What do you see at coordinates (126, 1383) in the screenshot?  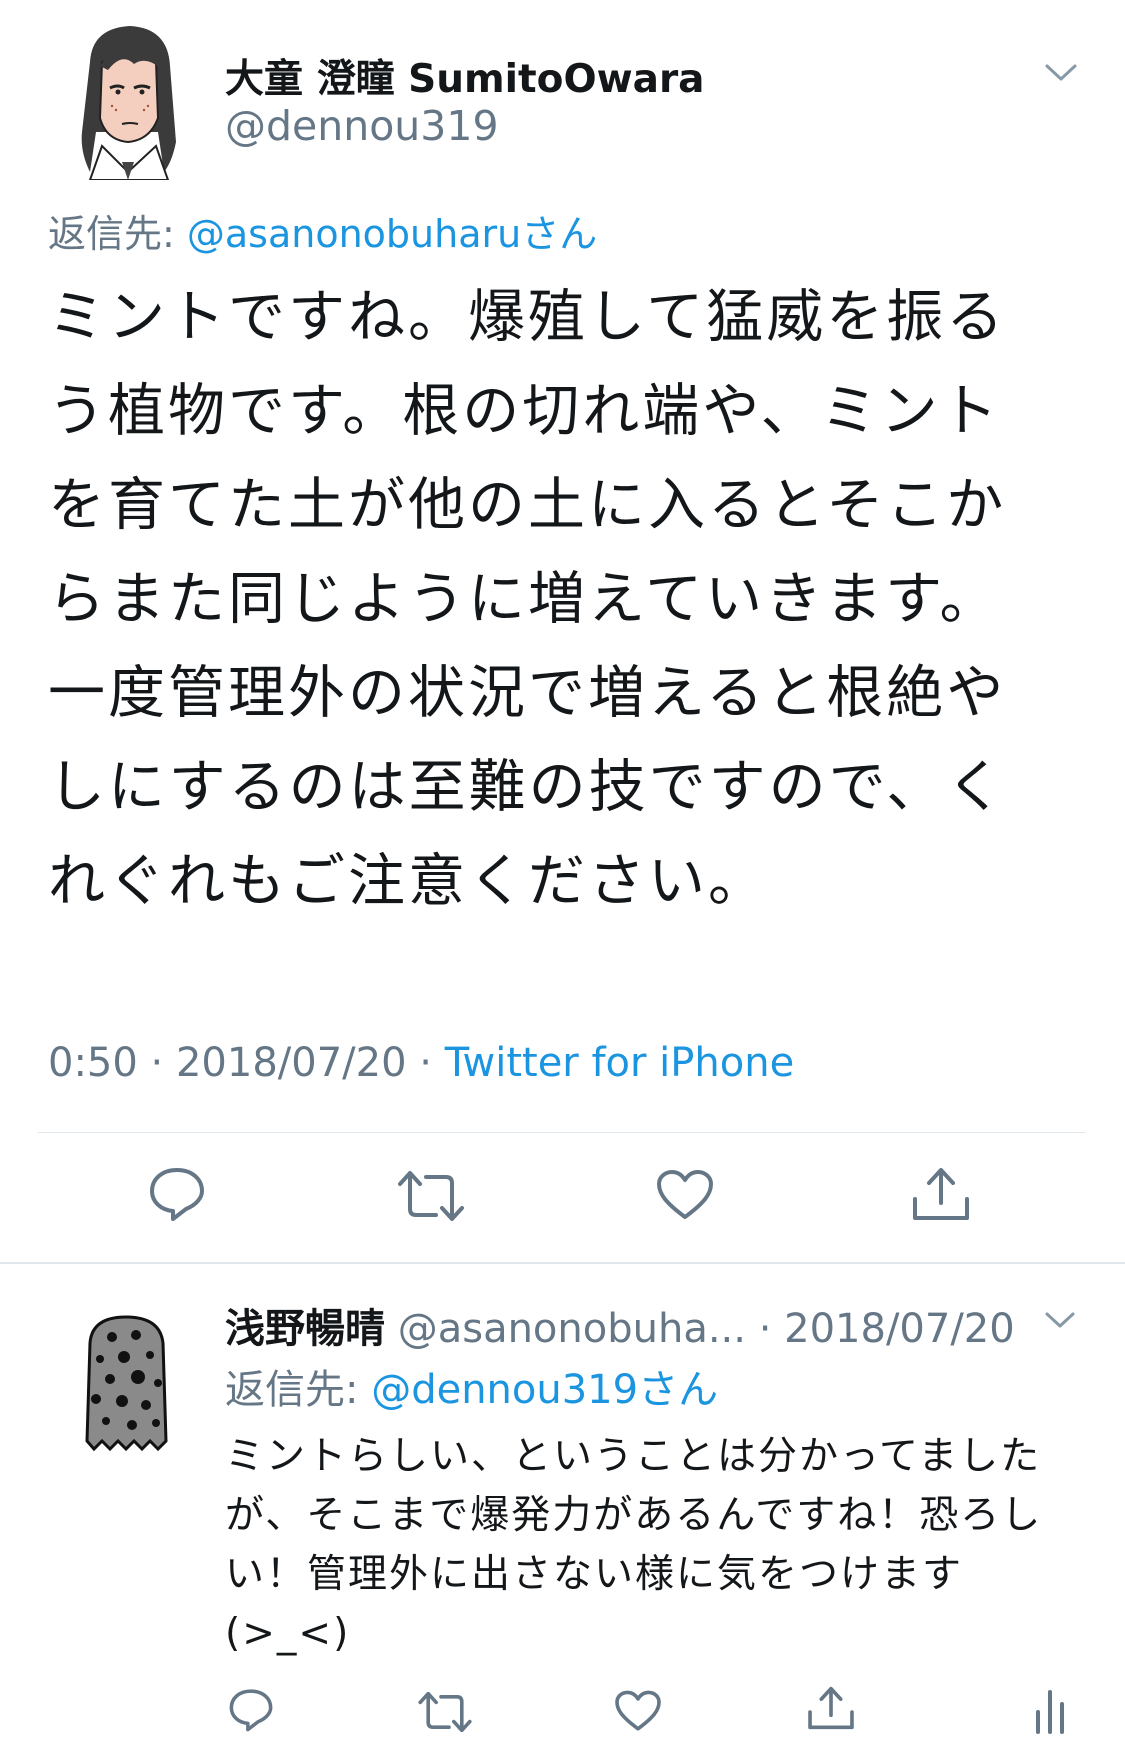 I see `replier-avatar` at bounding box center [126, 1383].